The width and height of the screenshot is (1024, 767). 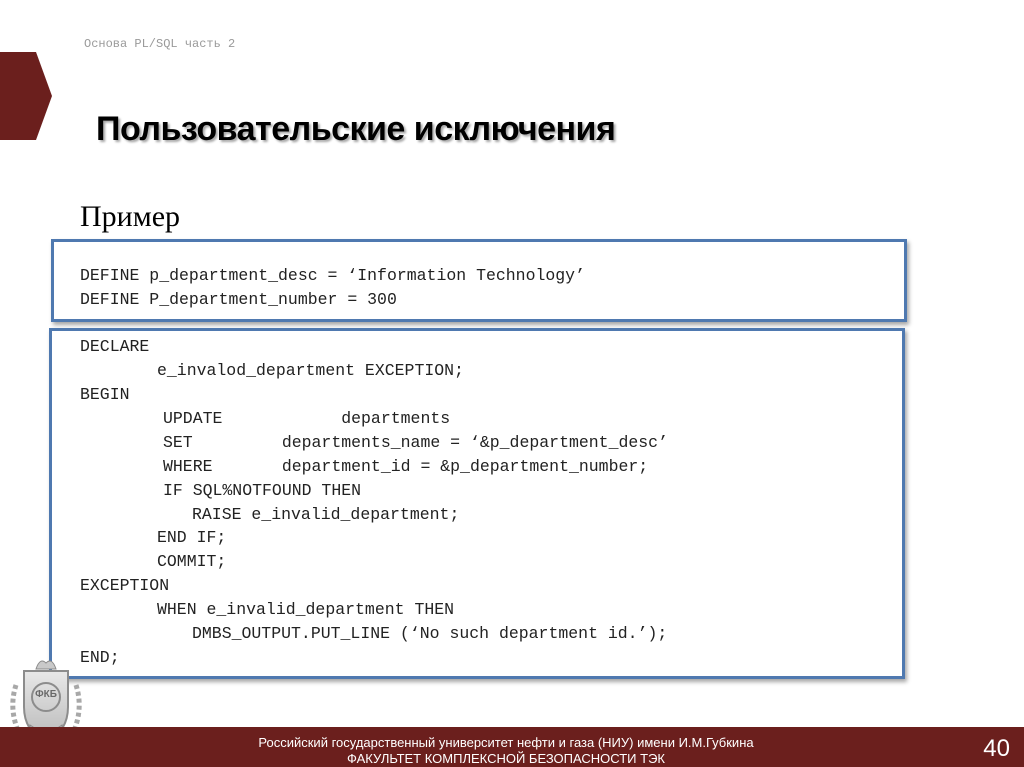 I want to click on code-line: UPDATE departments, so click(x=307, y=418).